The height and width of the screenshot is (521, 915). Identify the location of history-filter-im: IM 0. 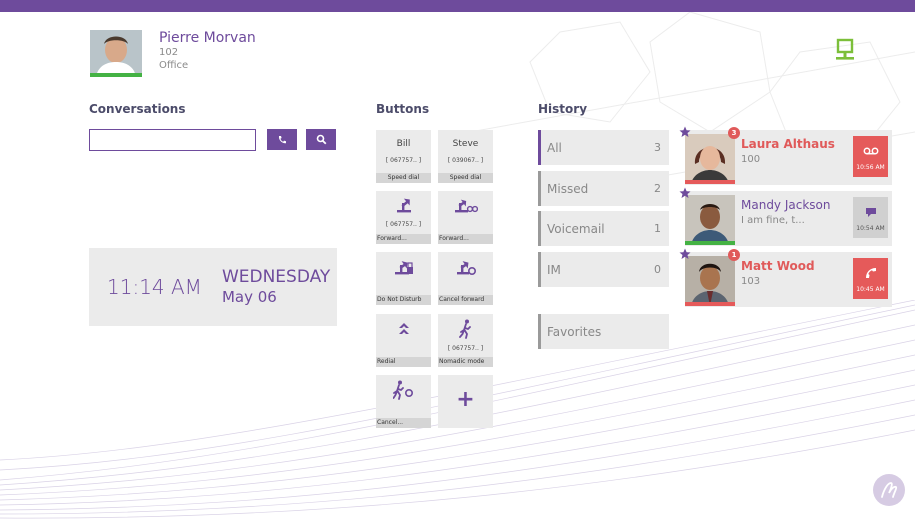
(603, 269).